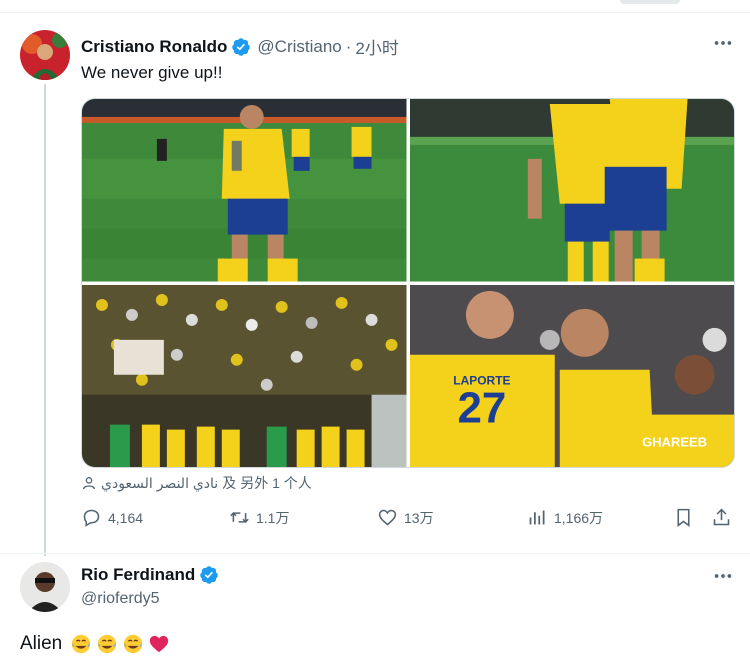 The height and width of the screenshot is (669, 750). Describe the element at coordinates (375, 553) in the screenshot. I see `reply-divider` at that location.